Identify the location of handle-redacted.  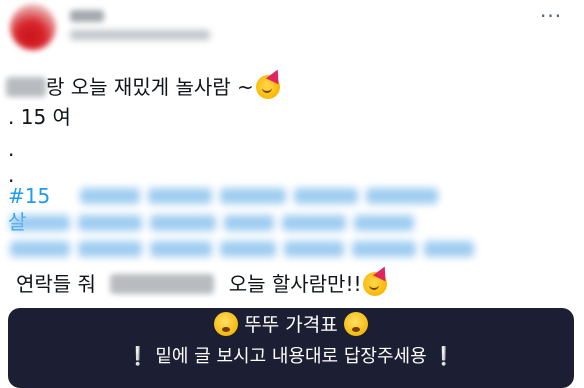
(140, 35).